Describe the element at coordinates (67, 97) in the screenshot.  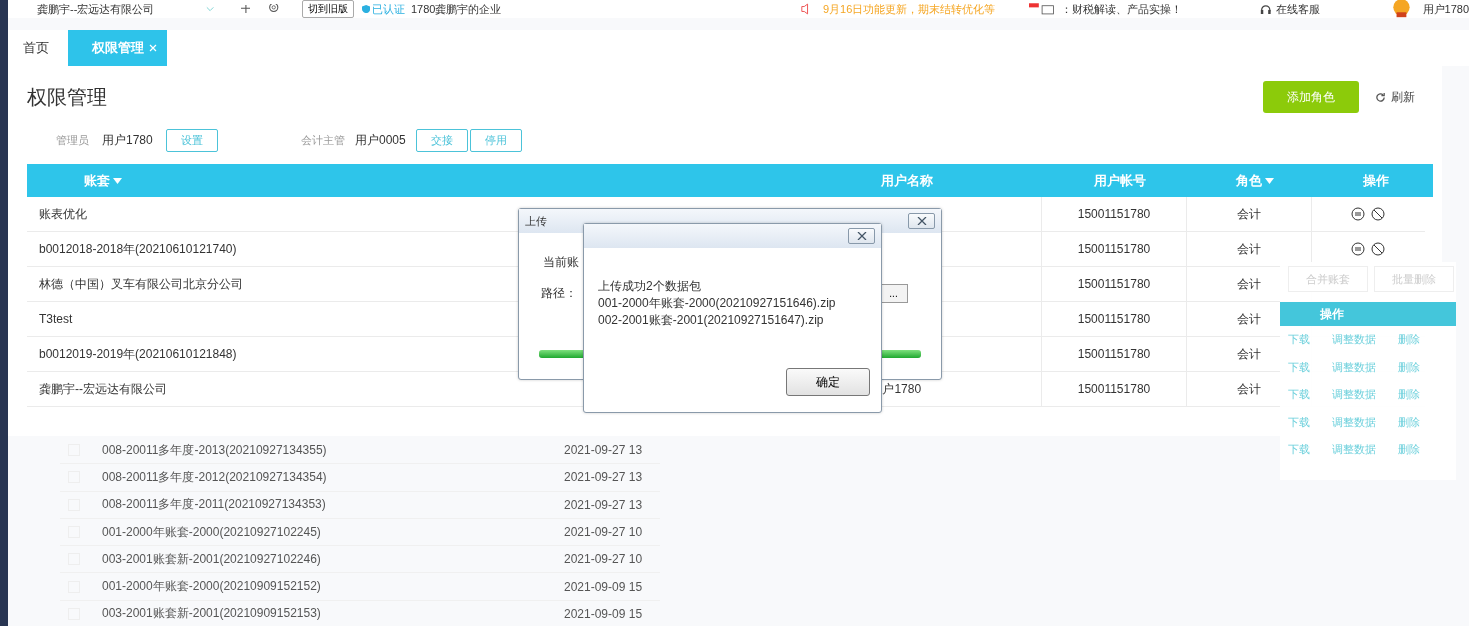
I see `page-title: 权限管理` at that location.